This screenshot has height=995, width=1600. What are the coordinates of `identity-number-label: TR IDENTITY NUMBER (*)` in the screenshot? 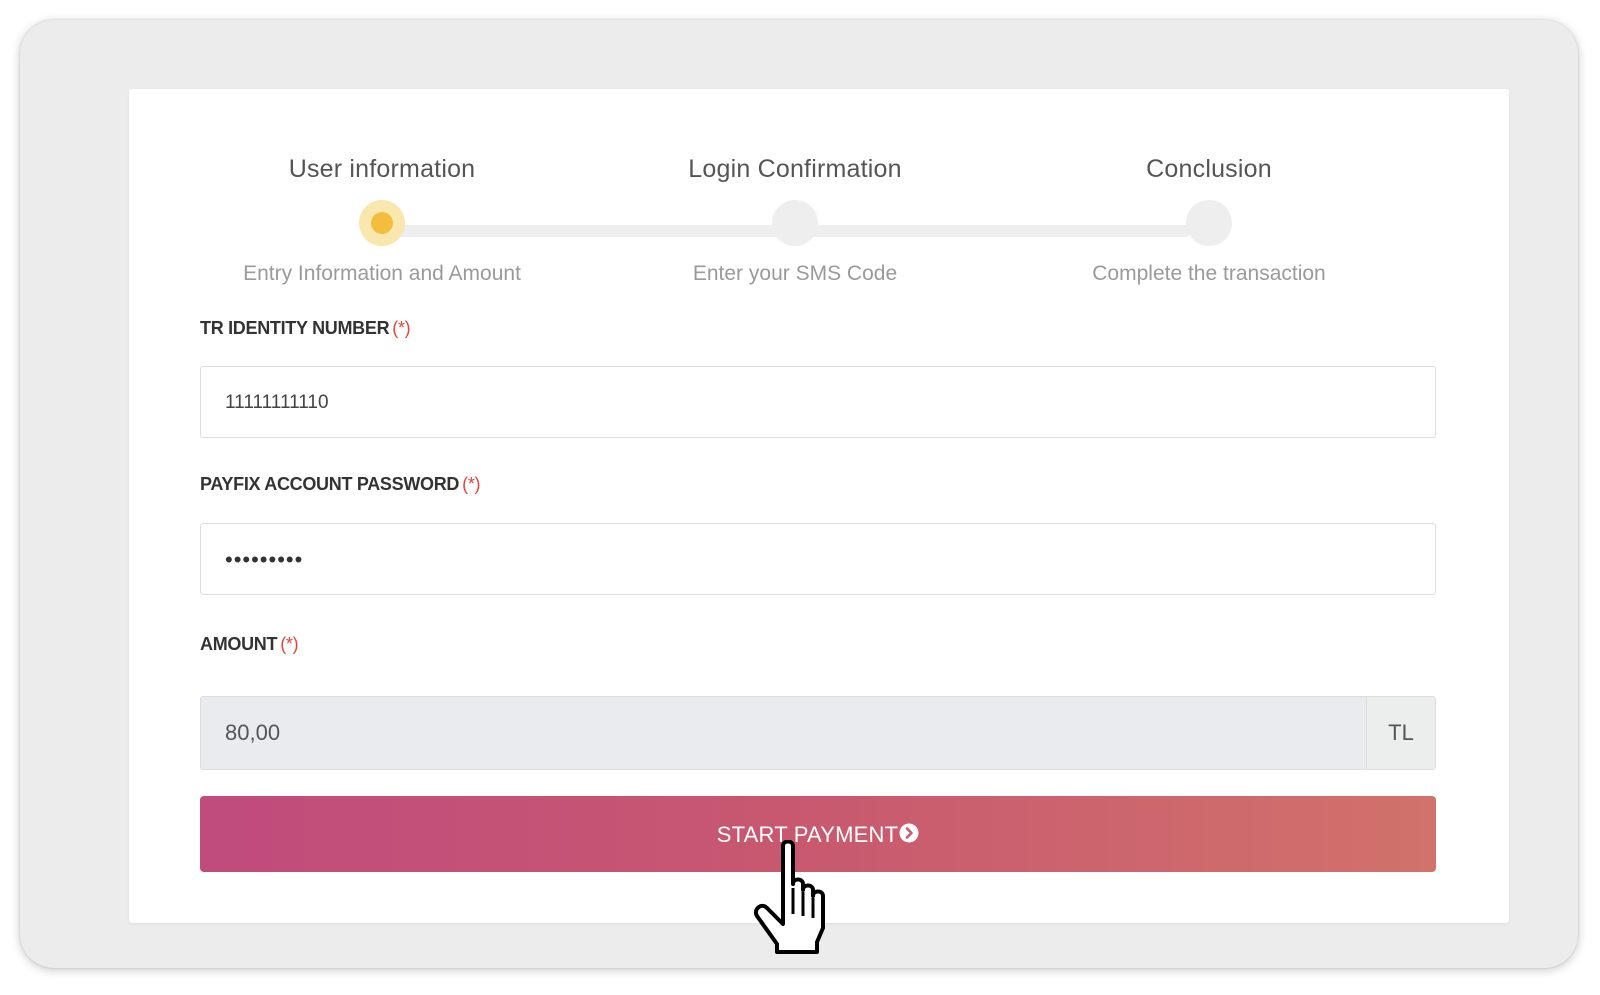 It's located at (305, 328).